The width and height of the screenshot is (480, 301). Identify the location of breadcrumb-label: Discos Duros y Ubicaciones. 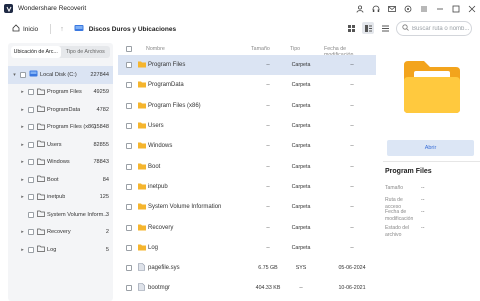
(132, 29).